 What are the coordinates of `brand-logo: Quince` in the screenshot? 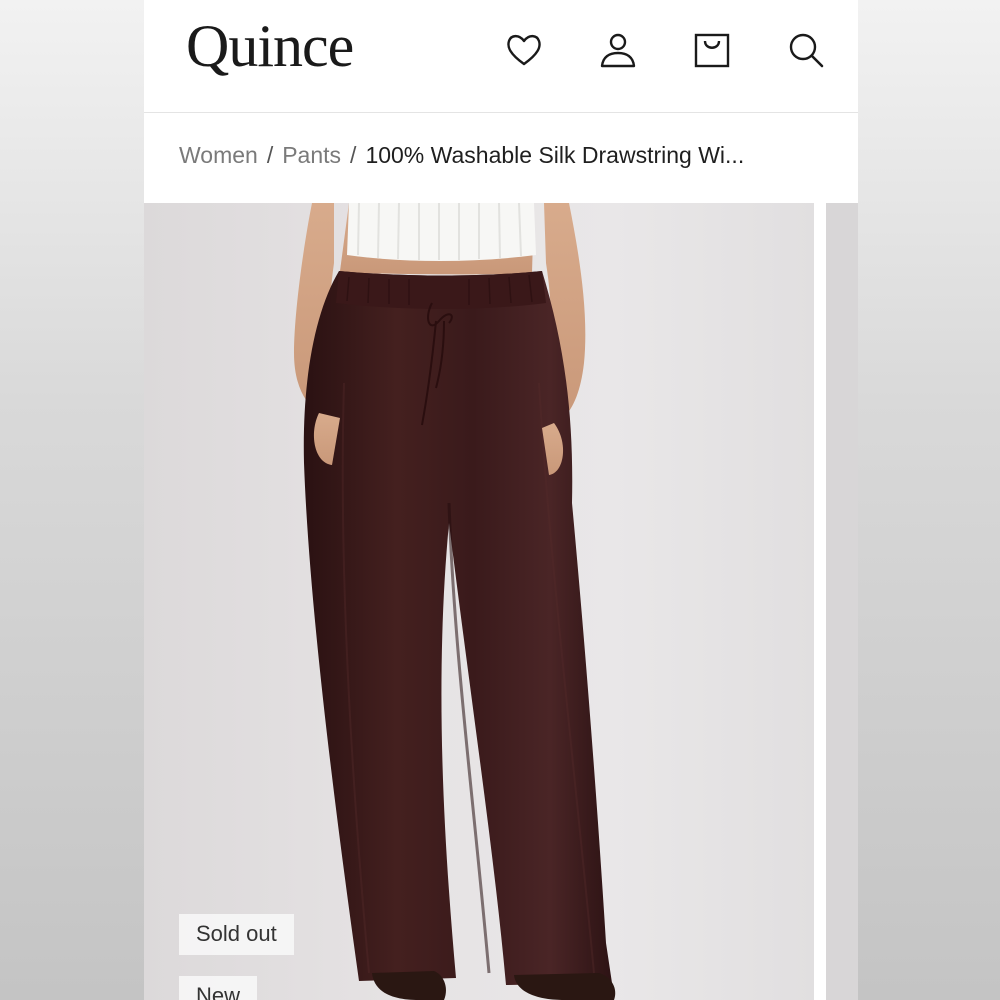 It's located at (270, 46).